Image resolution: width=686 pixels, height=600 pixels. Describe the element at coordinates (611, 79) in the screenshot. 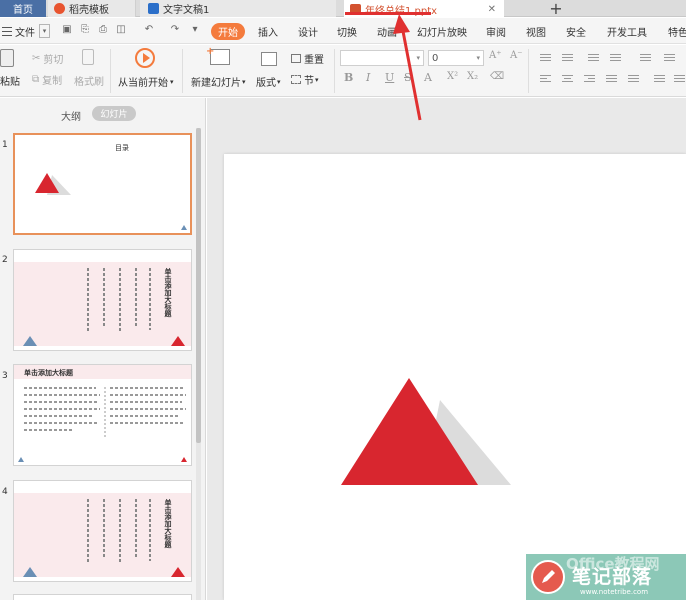

I see `justify-icon` at that location.